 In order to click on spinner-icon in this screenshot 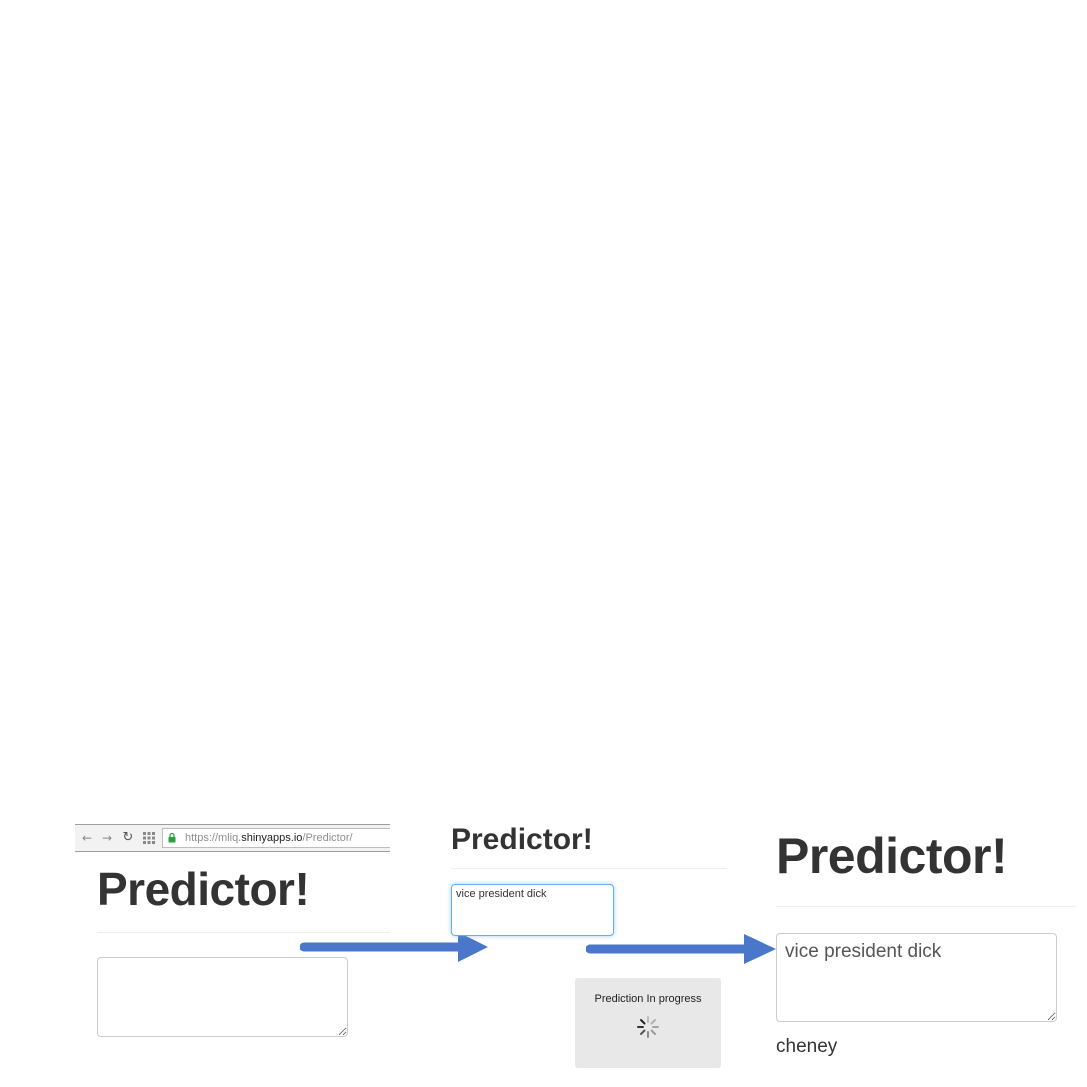, I will do `click(648, 1027)`.